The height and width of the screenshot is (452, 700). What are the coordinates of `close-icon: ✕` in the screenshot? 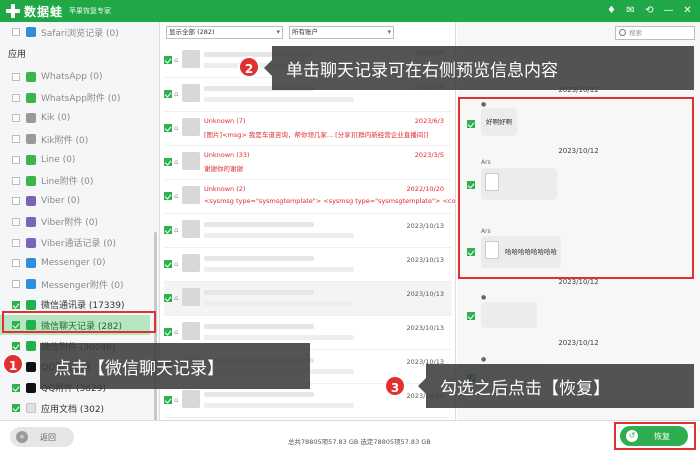 It's located at (687, 11).